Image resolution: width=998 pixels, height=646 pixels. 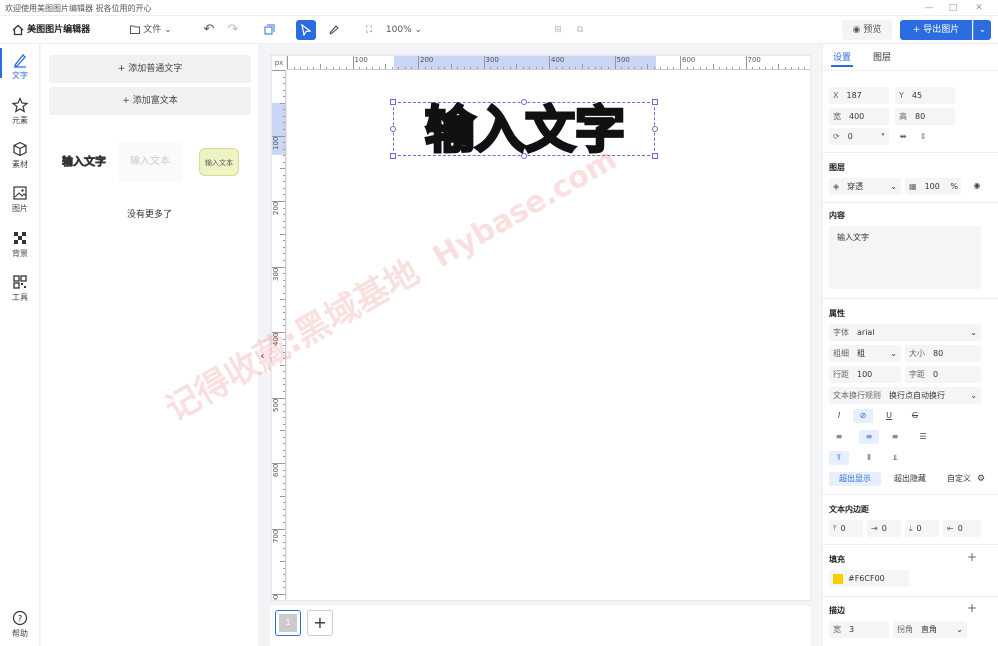 What do you see at coordinates (20, 244) in the screenshot?
I see `nav-item-background: 背景` at bounding box center [20, 244].